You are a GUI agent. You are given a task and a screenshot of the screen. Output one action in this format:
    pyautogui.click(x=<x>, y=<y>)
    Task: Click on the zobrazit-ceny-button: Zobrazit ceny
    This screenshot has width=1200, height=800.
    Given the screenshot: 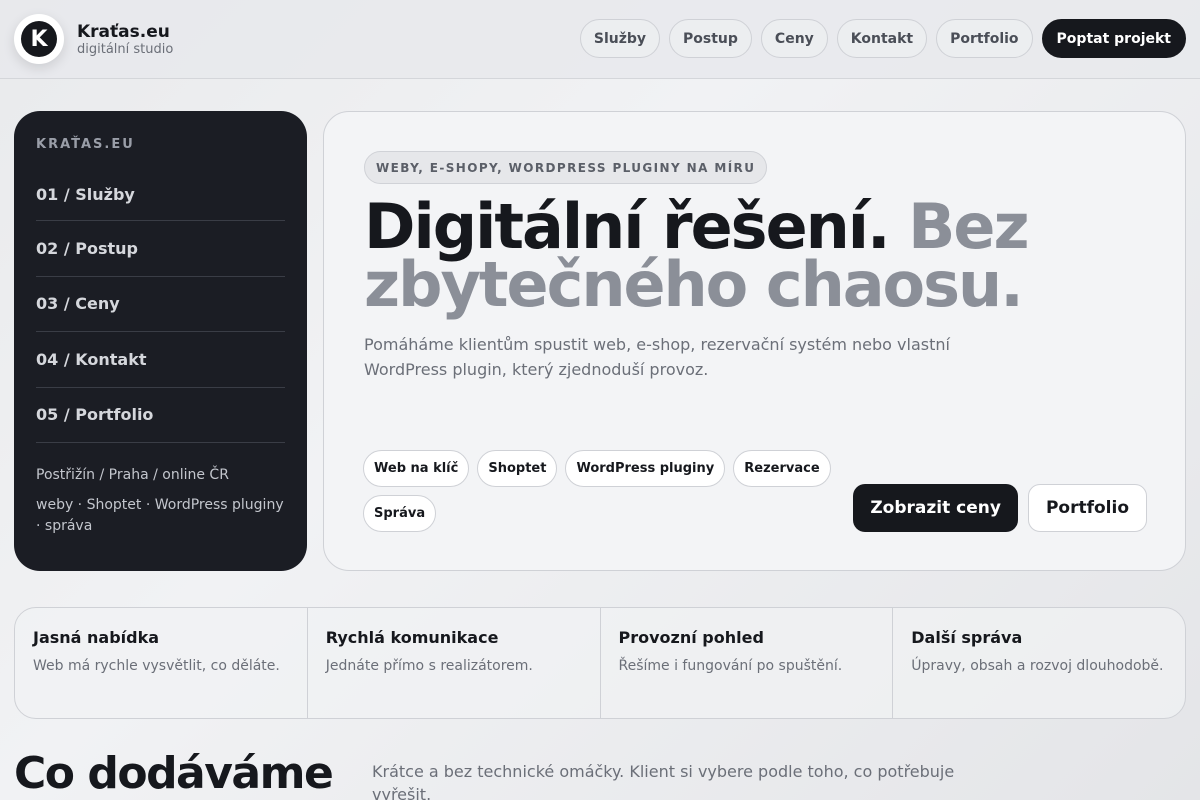 What is the action you would take?
    pyautogui.click(x=935, y=508)
    